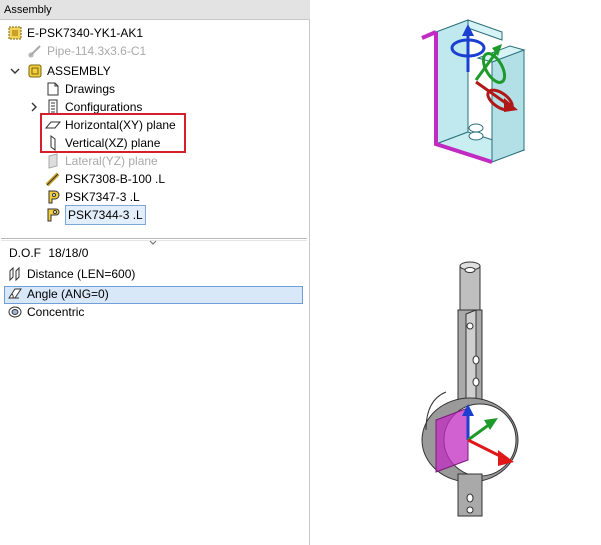 The height and width of the screenshot is (545, 601). What do you see at coordinates (80, 89) in the screenshot?
I see `tree-item-drawings: Drawings` at bounding box center [80, 89].